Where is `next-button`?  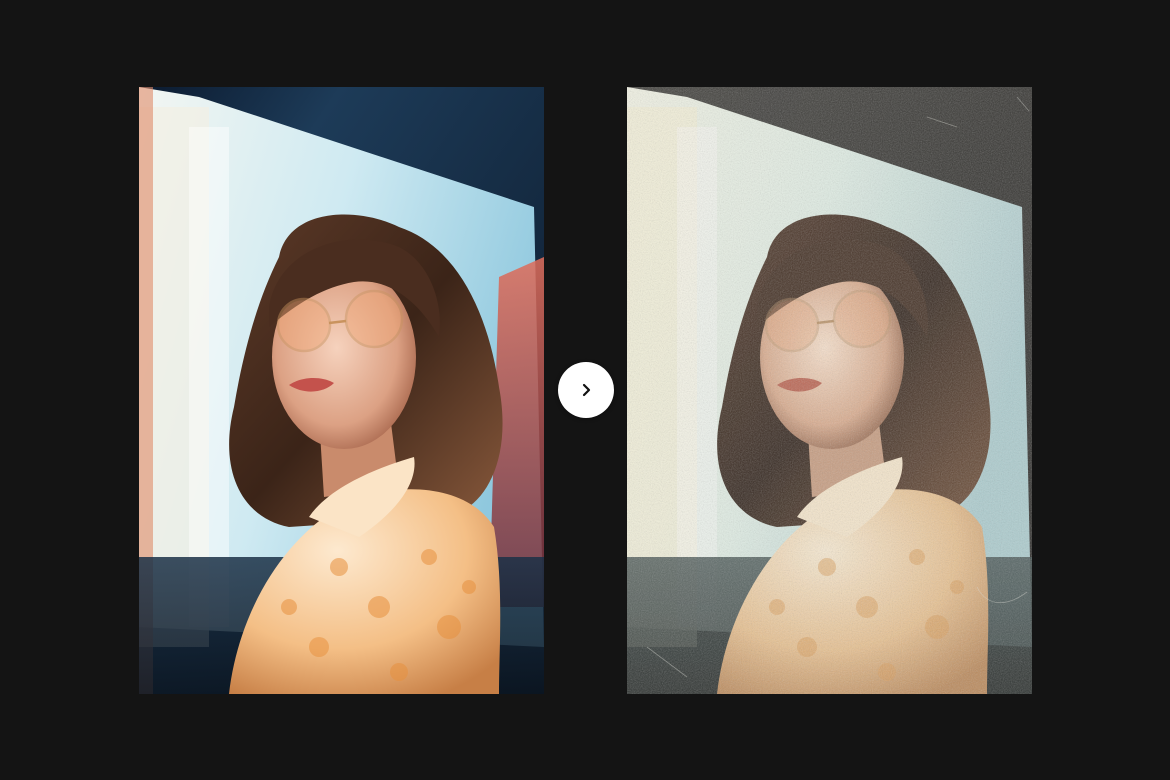
next-button is located at coordinates (586, 390).